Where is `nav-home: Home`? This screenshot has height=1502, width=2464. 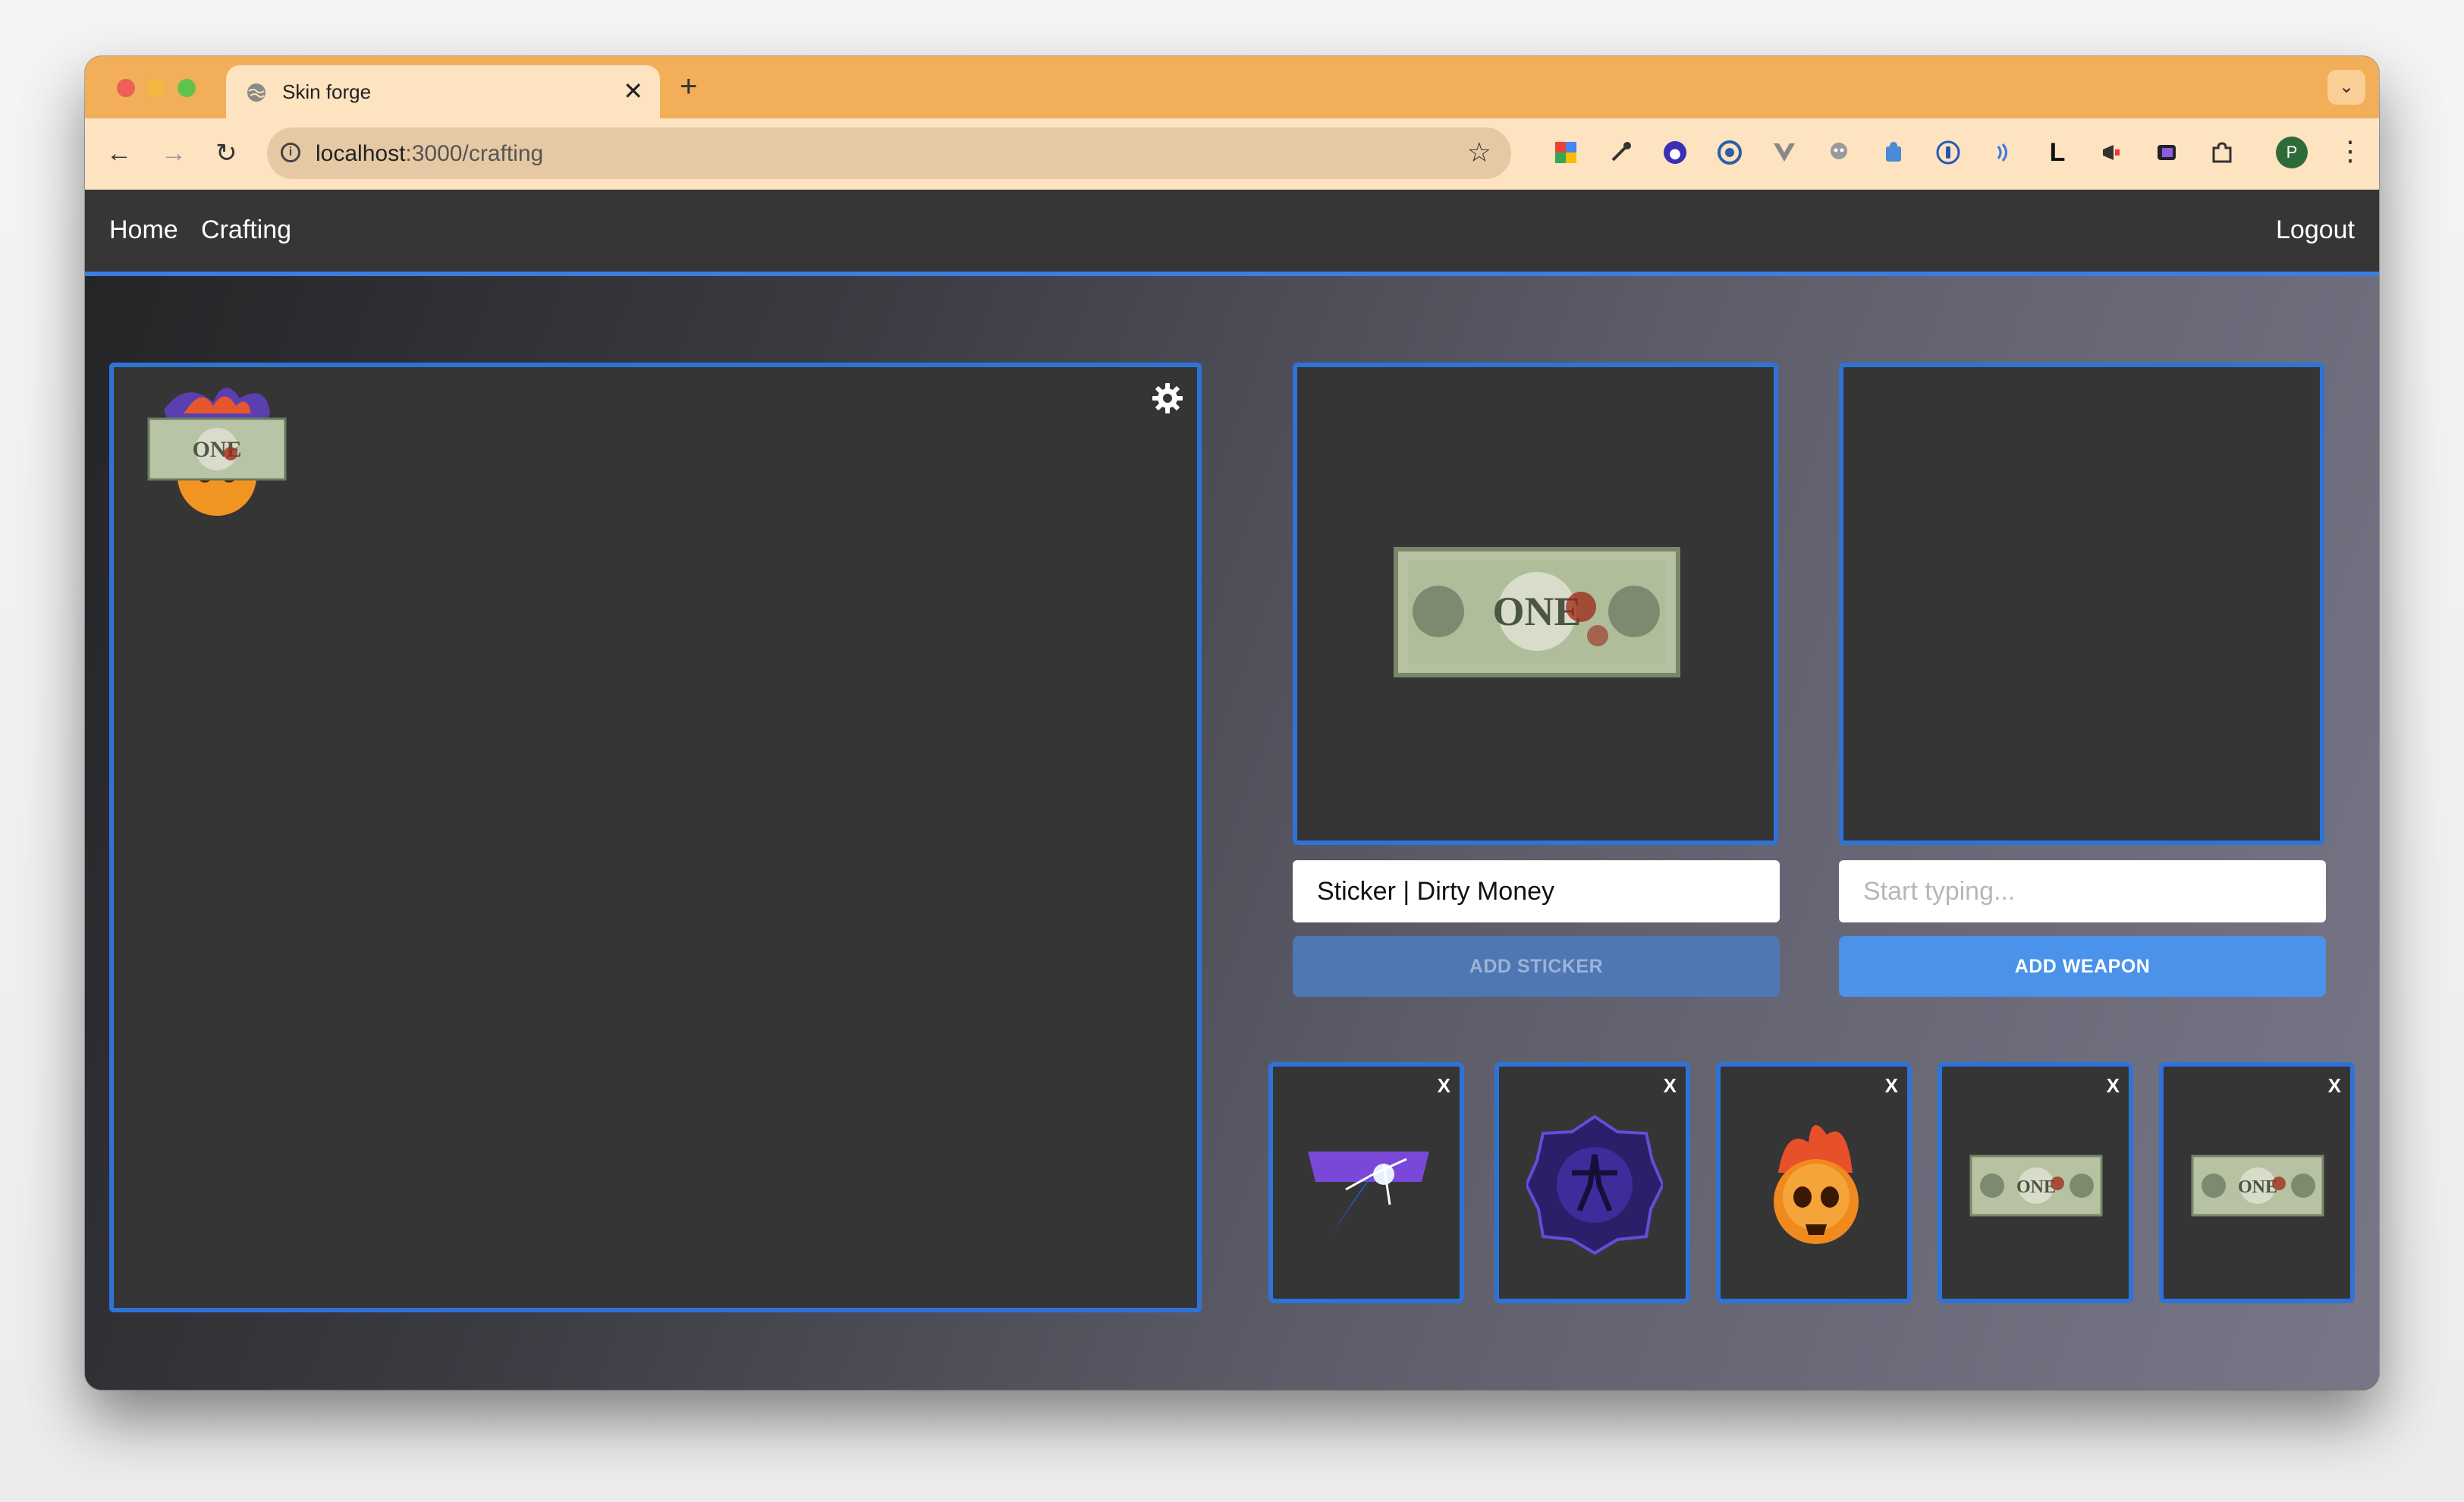 nav-home: Home is located at coordinates (143, 230).